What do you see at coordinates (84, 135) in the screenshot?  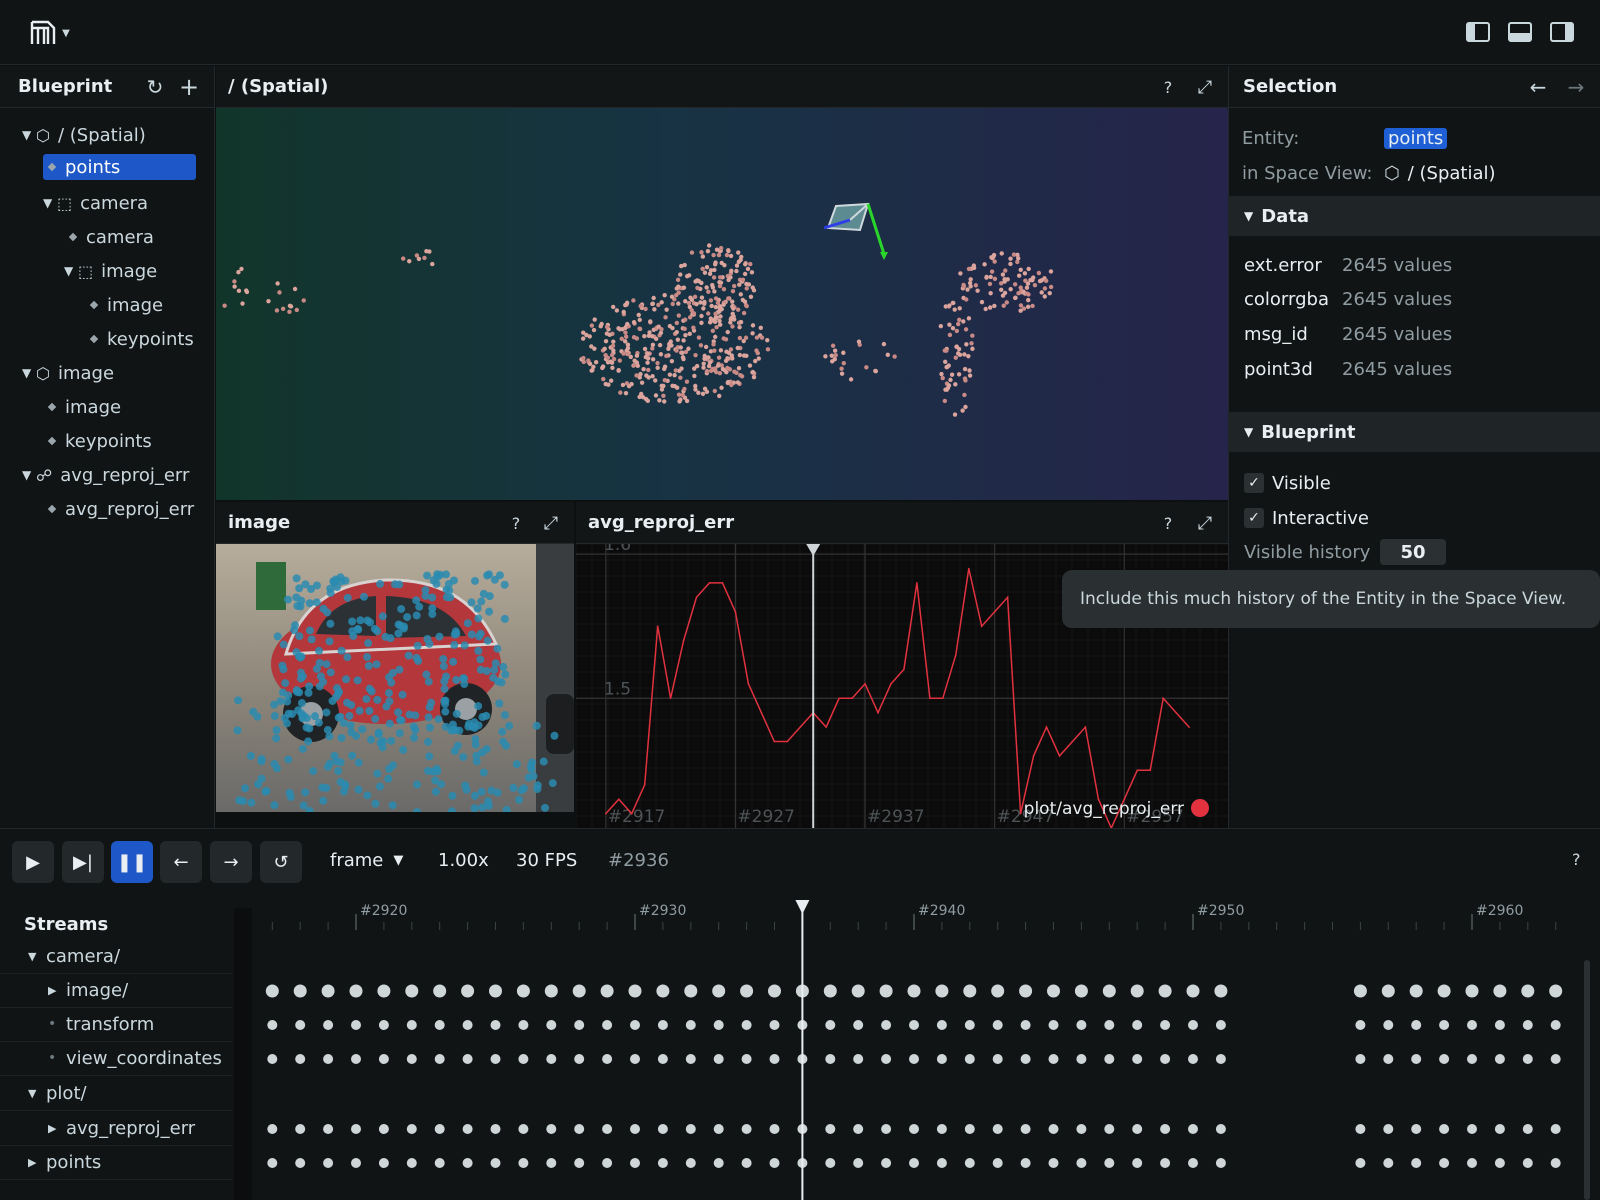 I see `blueprint-item--spatial-: ▼ ⬡ / (Spatial)` at bounding box center [84, 135].